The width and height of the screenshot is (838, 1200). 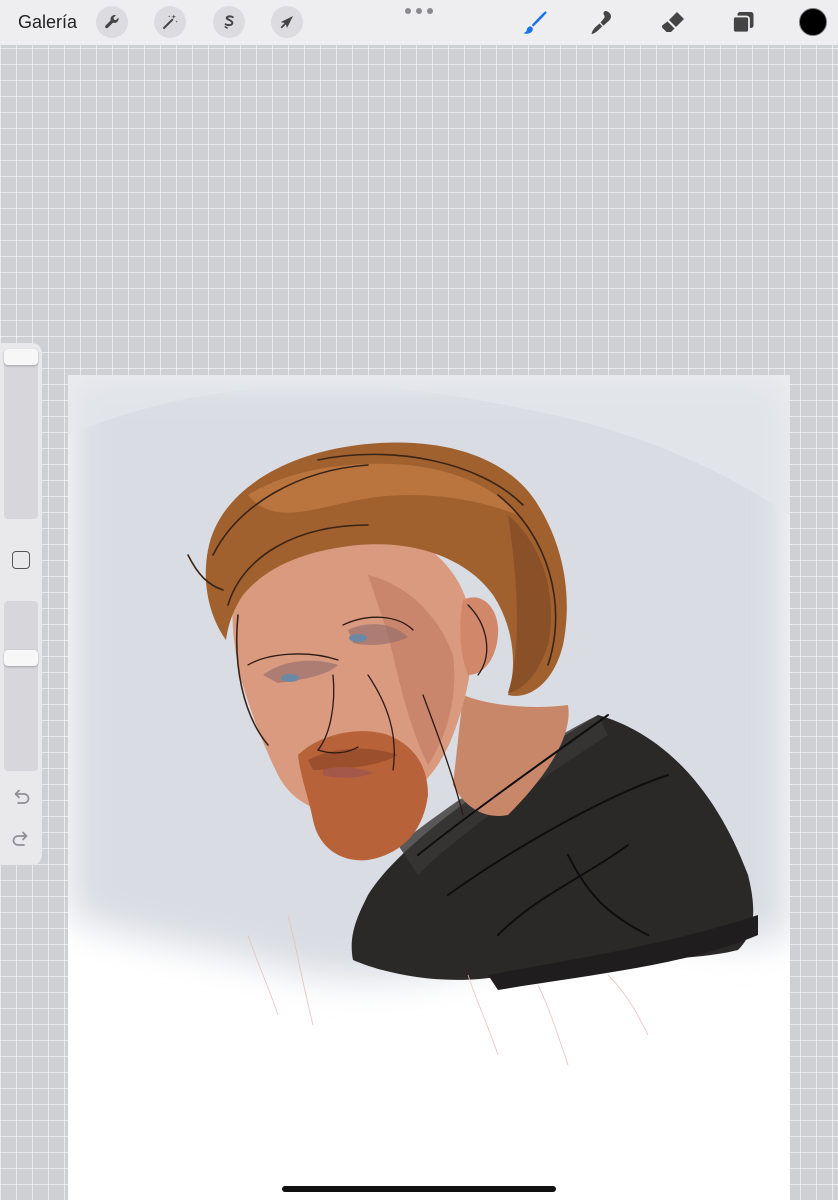 I want to click on undo-button, so click(x=21, y=797).